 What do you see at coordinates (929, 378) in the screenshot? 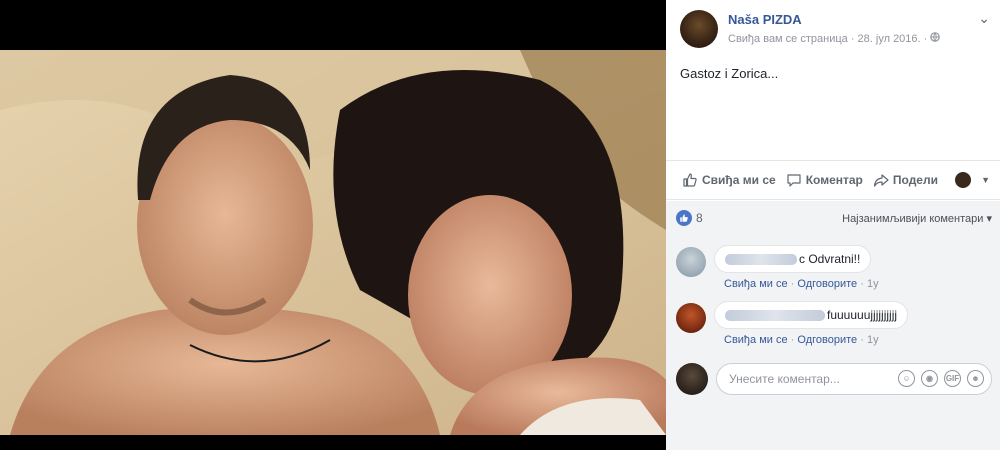
I see `camera-icon: ◉` at bounding box center [929, 378].